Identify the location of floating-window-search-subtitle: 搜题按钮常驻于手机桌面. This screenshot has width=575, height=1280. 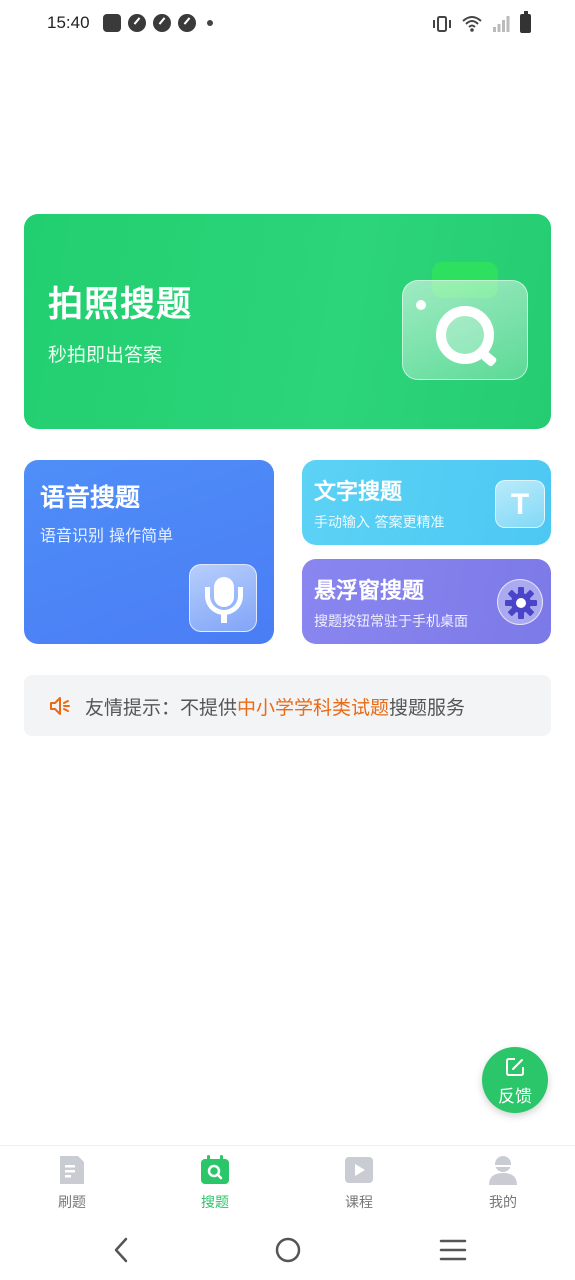
(391, 622).